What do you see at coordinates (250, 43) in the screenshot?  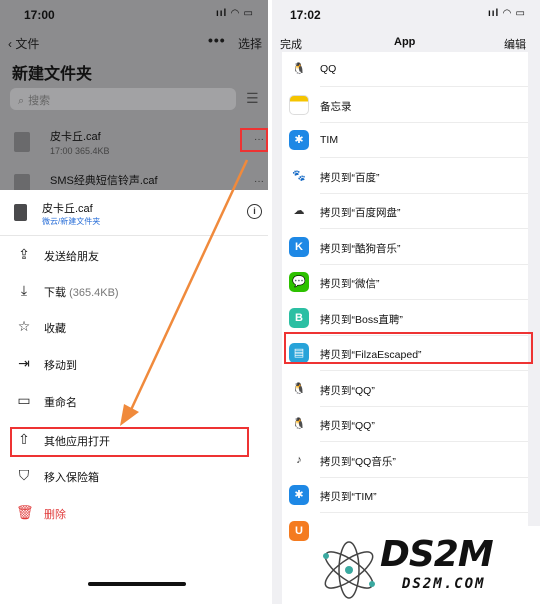 I see `select-button: 选择` at bounding box center [250, 43].